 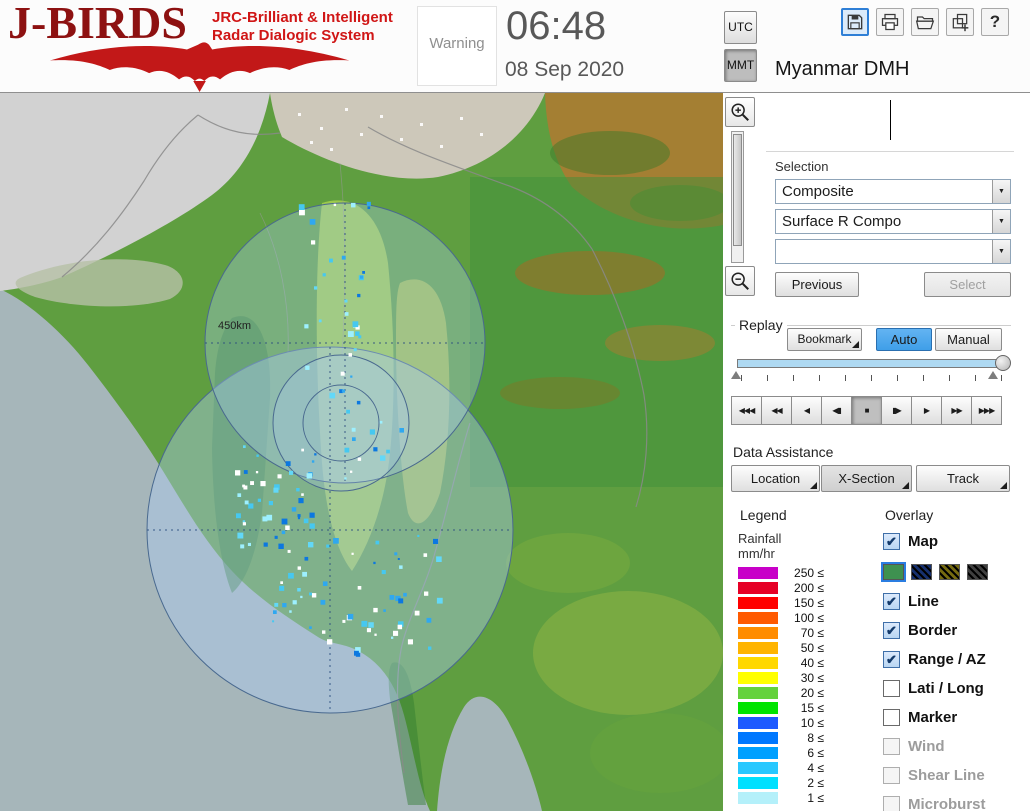 I want to click on open-button, so click(x=925, y=22).